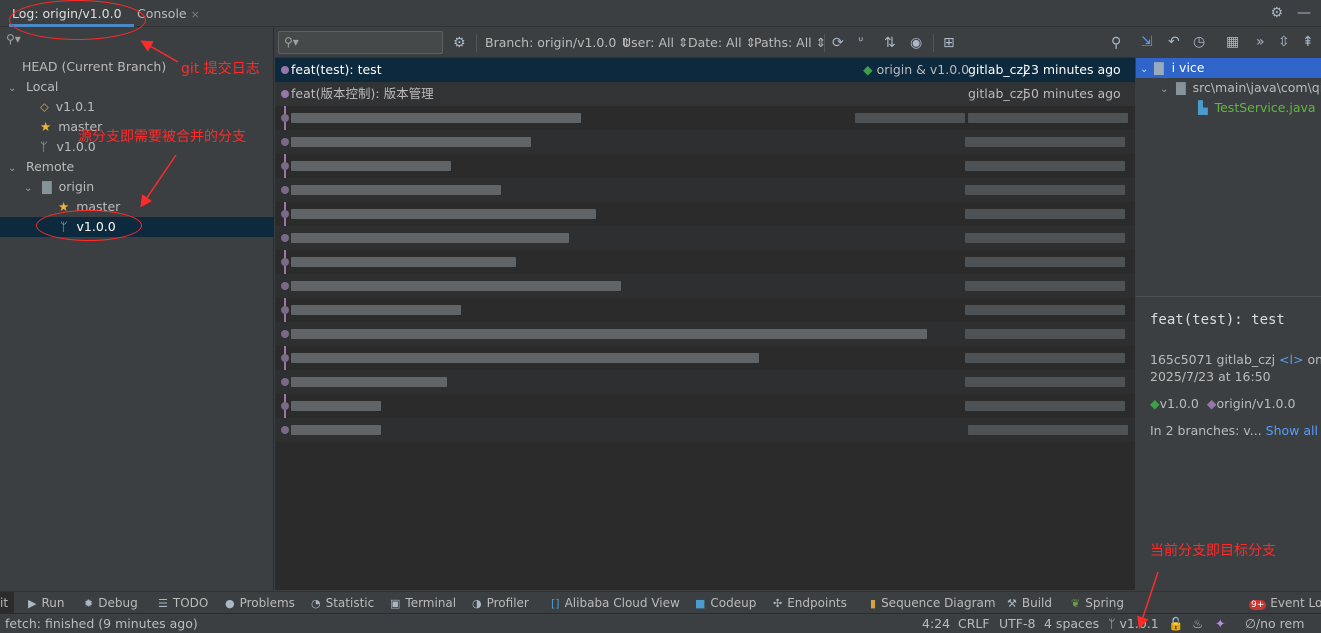  What do you see at coordinates (1304, 13) in the screenshot?
I see `minimize-icon: —` at bounding box center [1304, 13].